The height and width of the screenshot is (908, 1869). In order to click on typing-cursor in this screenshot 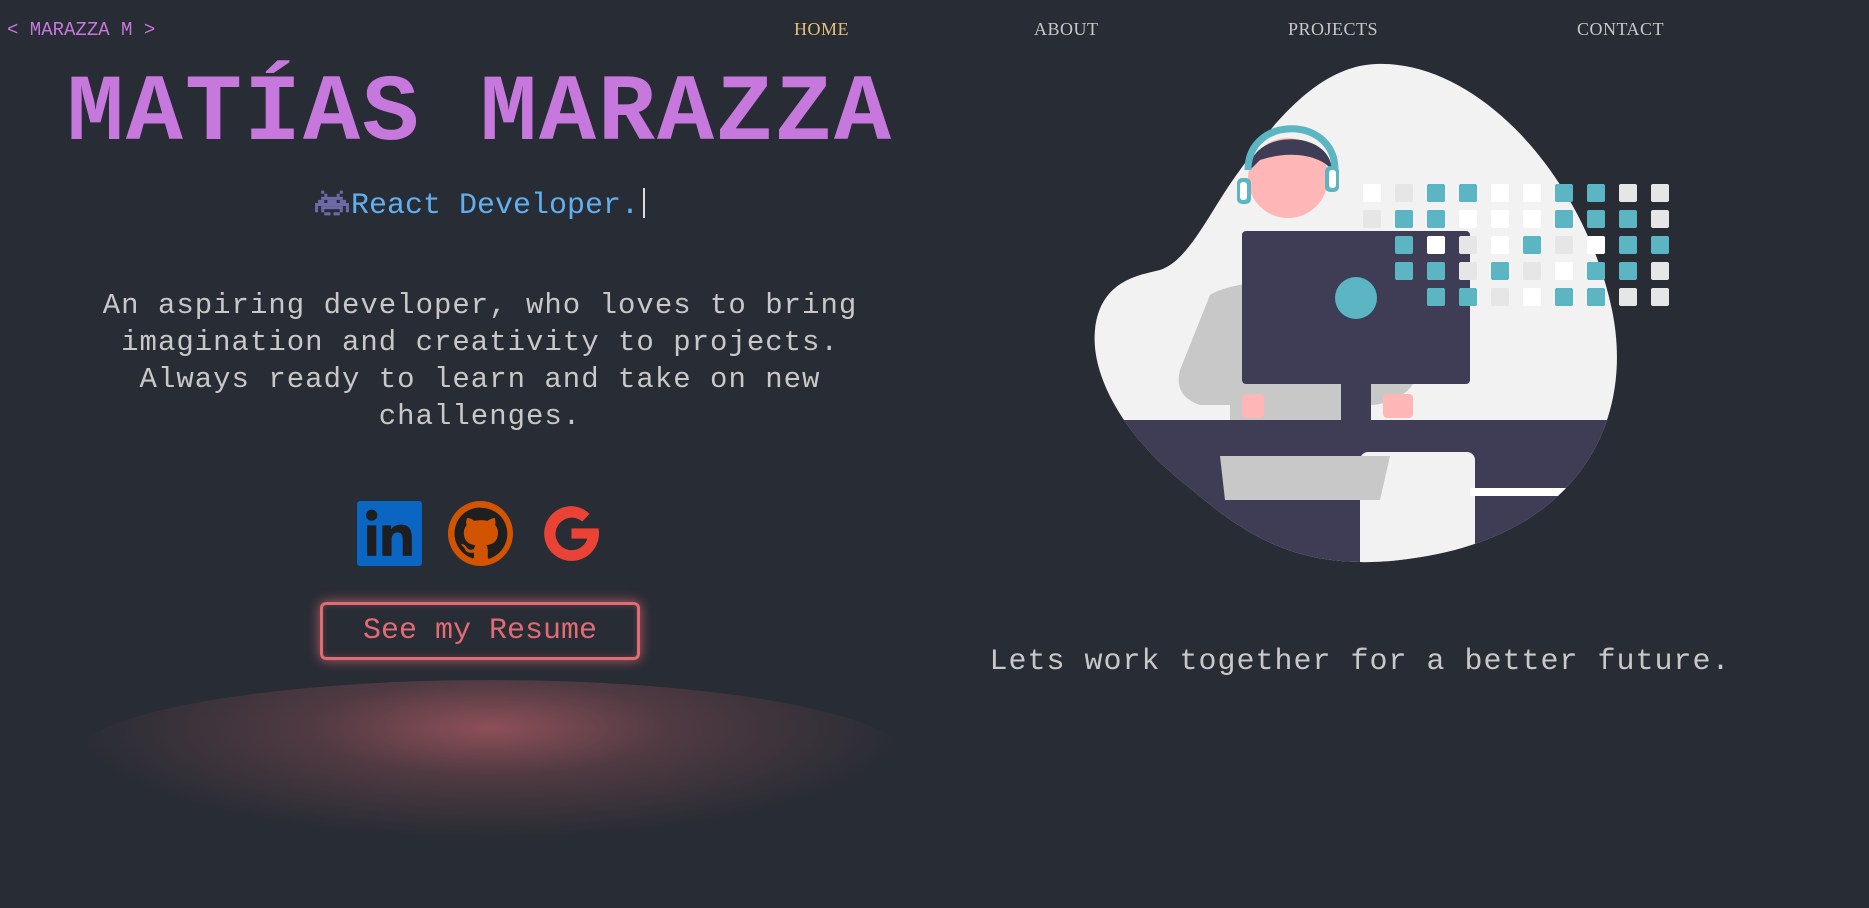, I will do `click(644, 203)`.